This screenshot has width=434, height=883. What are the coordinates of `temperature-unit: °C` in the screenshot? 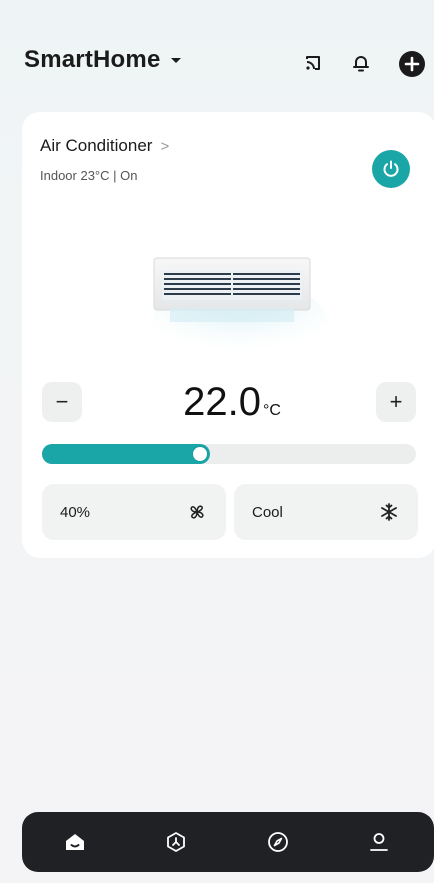 It's located at (271, 410).